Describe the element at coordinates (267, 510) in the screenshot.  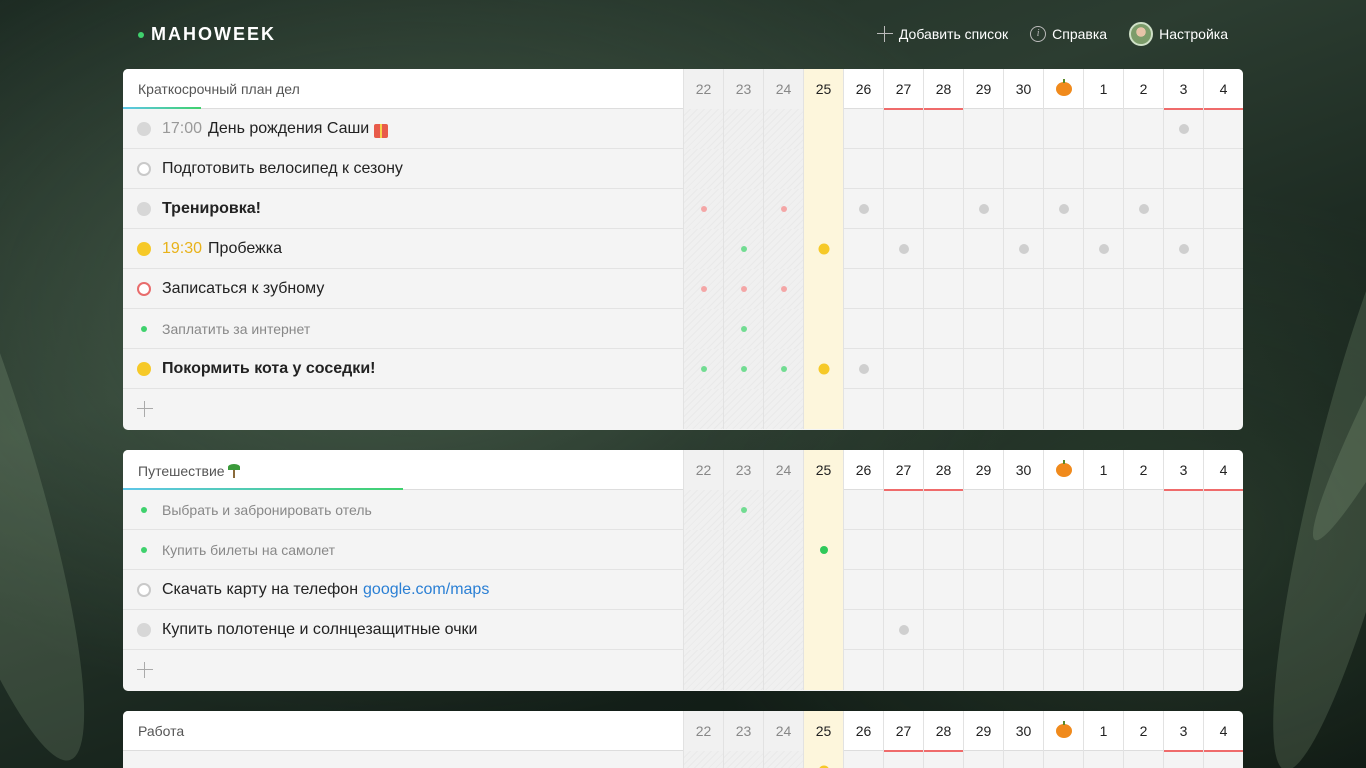
I see `task-text: Выбрать и забронировать отель` at that location.